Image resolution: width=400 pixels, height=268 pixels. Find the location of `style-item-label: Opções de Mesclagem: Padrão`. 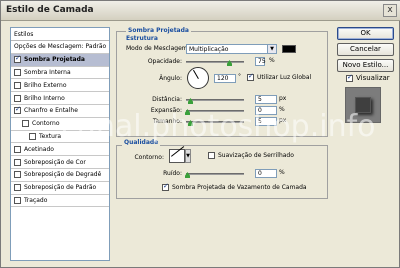

style-item-label: Opções de Mesclagem: Padrão is located at coordinates (60, 47).